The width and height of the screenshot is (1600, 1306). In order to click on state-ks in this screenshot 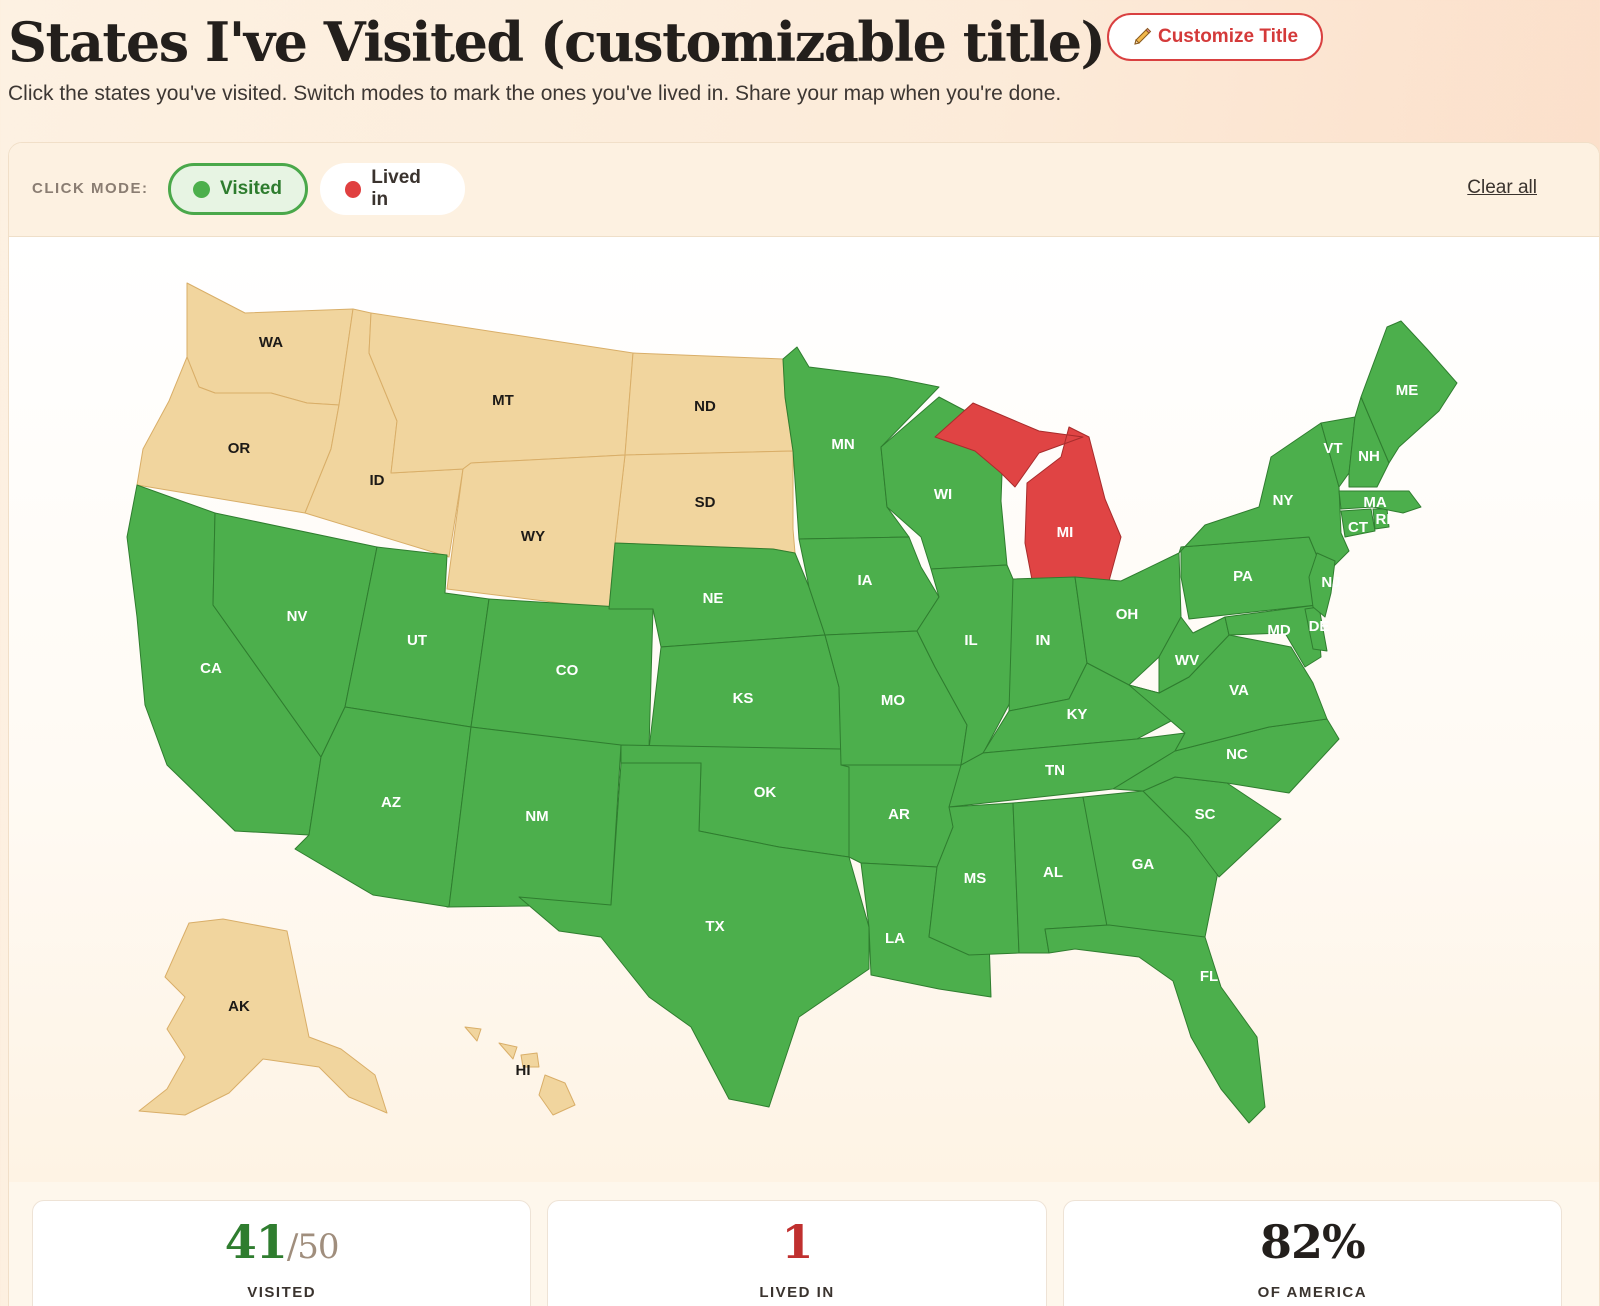, I will do `click(745, 692)`.